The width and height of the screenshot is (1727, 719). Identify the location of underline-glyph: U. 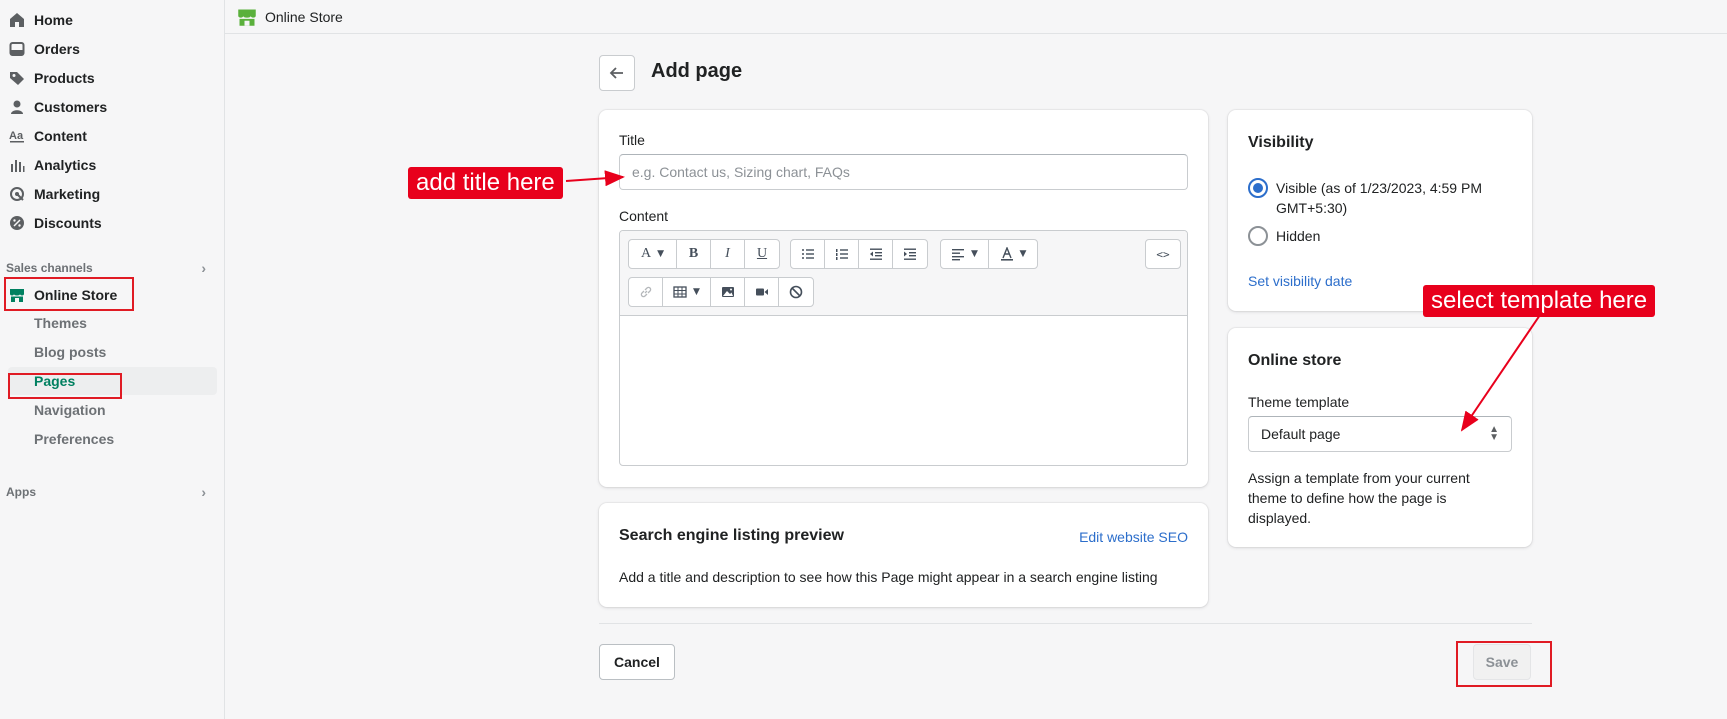
(762, 253).